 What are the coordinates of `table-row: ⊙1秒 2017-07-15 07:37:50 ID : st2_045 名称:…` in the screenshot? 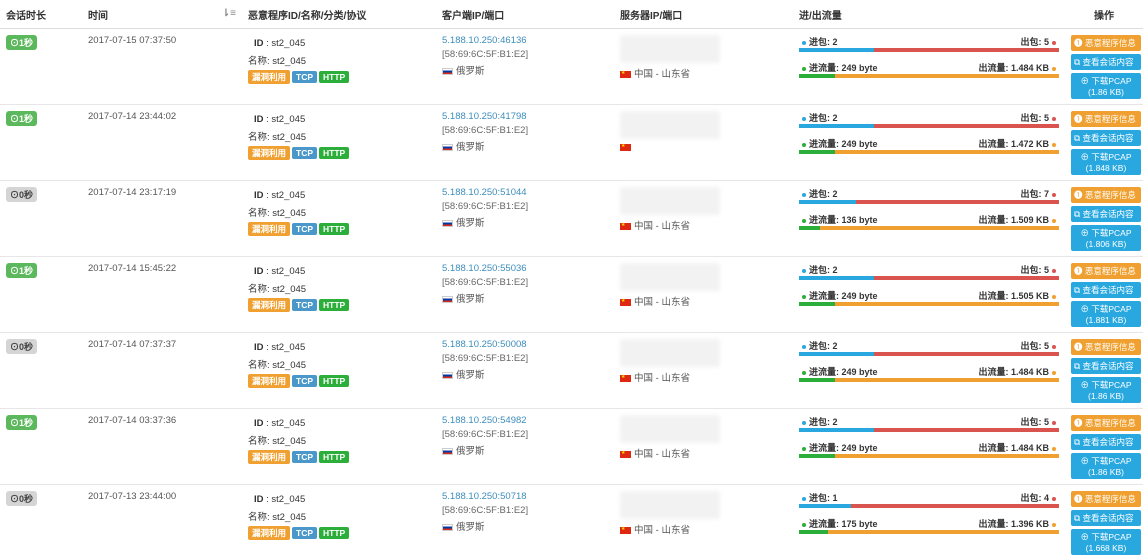 It's located at (571, 67).